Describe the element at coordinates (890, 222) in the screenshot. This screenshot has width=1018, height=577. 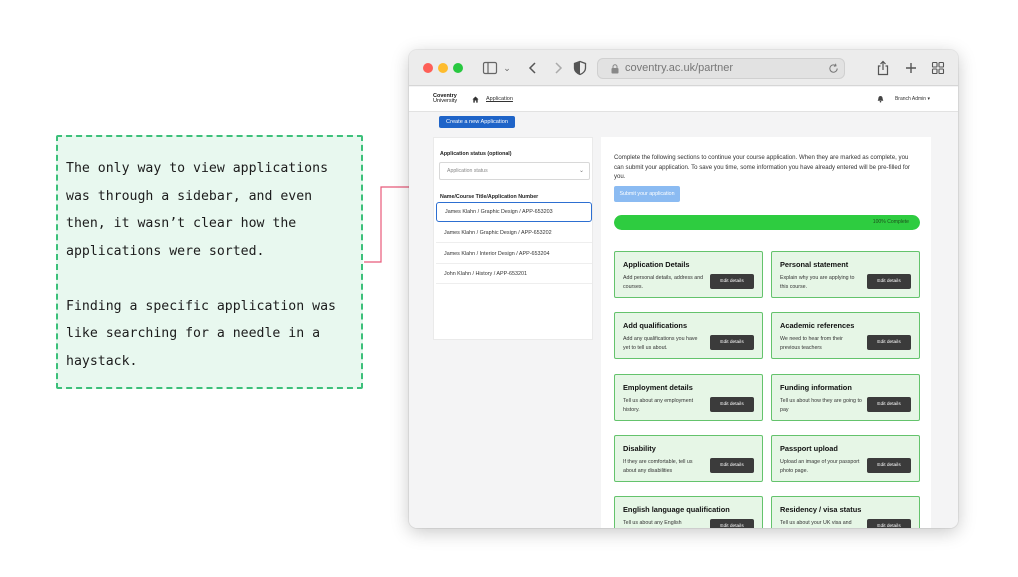
I see `progress-label: 100% Complete` at that location.